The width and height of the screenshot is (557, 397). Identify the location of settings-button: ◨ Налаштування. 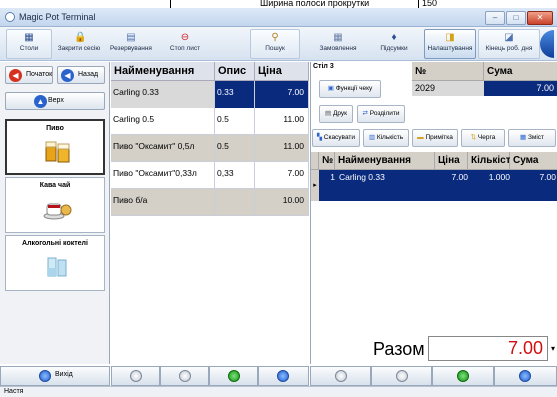
(450, 44).